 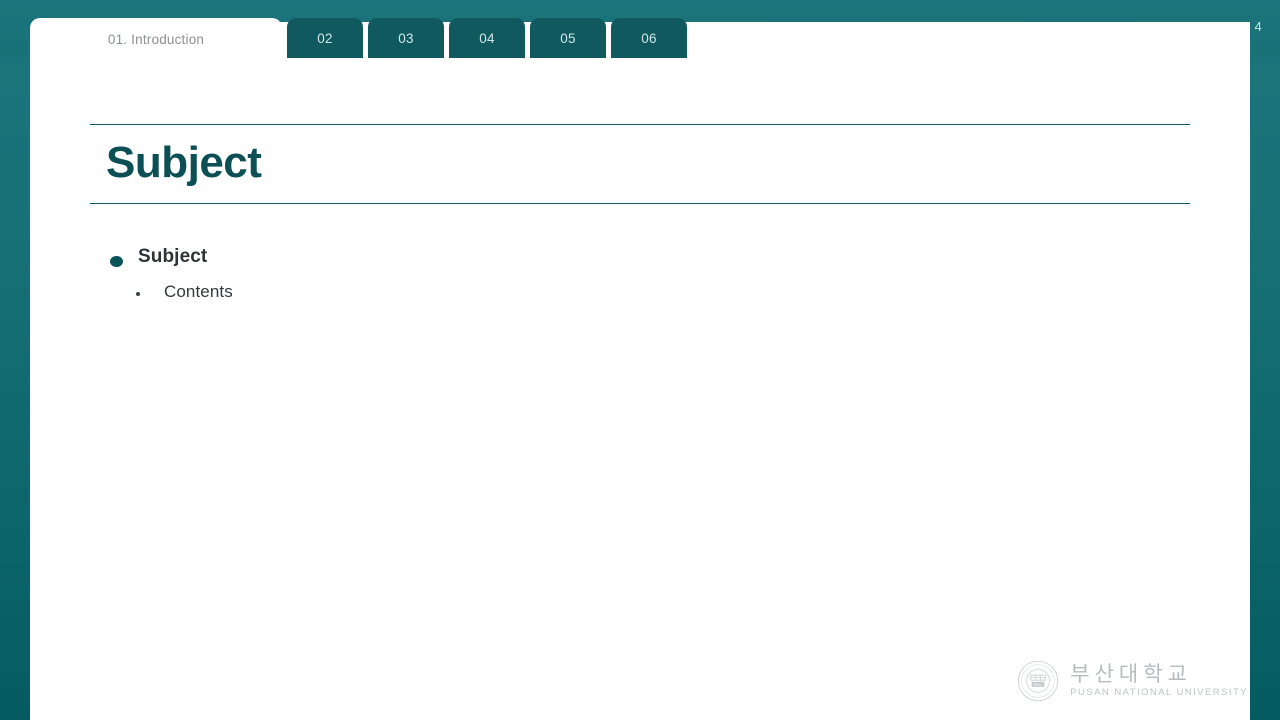 What do you see at coordinates (640, 124) in the screenshot?
I see `title-rule-top` at bounding box center [640, 124].